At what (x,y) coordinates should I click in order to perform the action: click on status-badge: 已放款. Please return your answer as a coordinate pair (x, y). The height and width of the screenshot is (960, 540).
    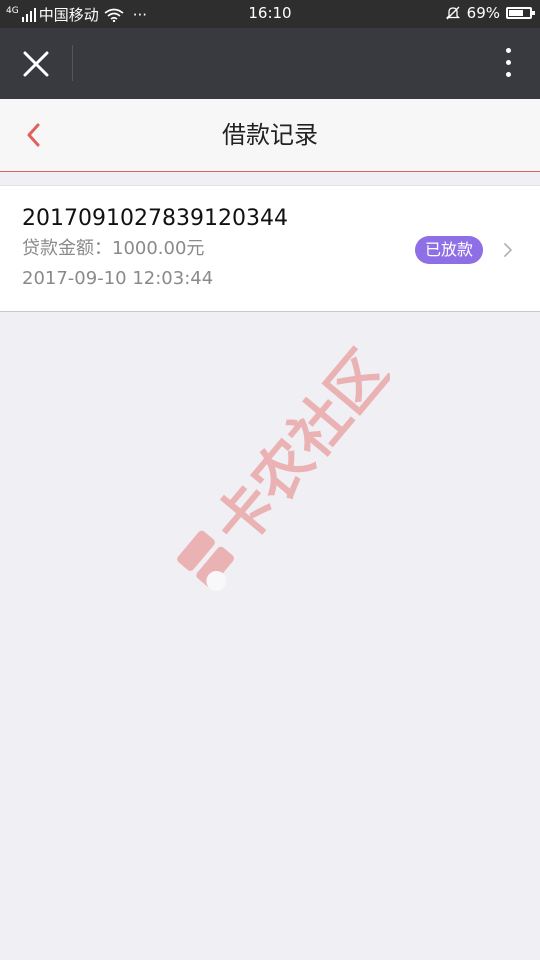
    Looking at the image, I should click on (449, 250).